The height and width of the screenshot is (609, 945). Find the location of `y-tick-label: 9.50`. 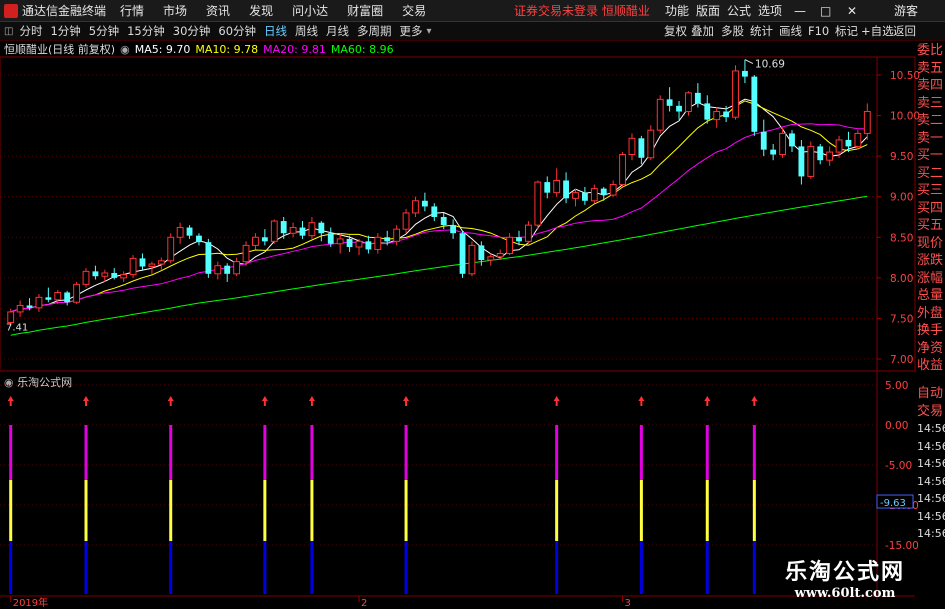

y-tick-label: 9.50 is located at coordinates (901, 157).